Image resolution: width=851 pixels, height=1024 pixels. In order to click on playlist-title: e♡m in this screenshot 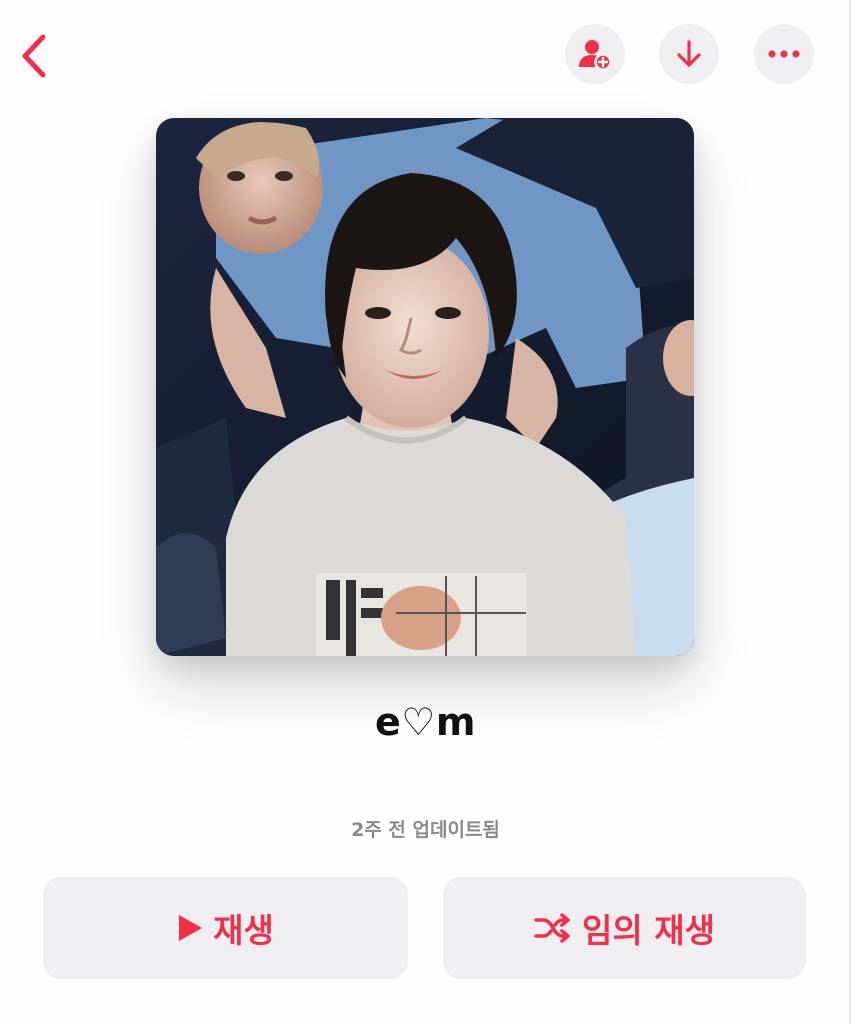, I will do `click(425, 722)`.